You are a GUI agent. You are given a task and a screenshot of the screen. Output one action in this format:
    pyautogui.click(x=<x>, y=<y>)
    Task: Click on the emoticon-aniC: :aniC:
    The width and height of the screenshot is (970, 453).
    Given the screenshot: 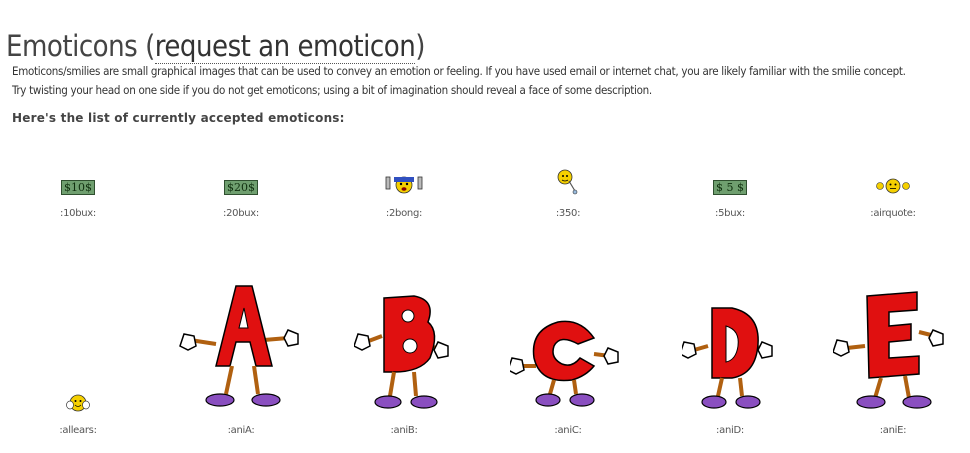 What is the action you would take?
    pyautogui.click(x=568, y=355)
    